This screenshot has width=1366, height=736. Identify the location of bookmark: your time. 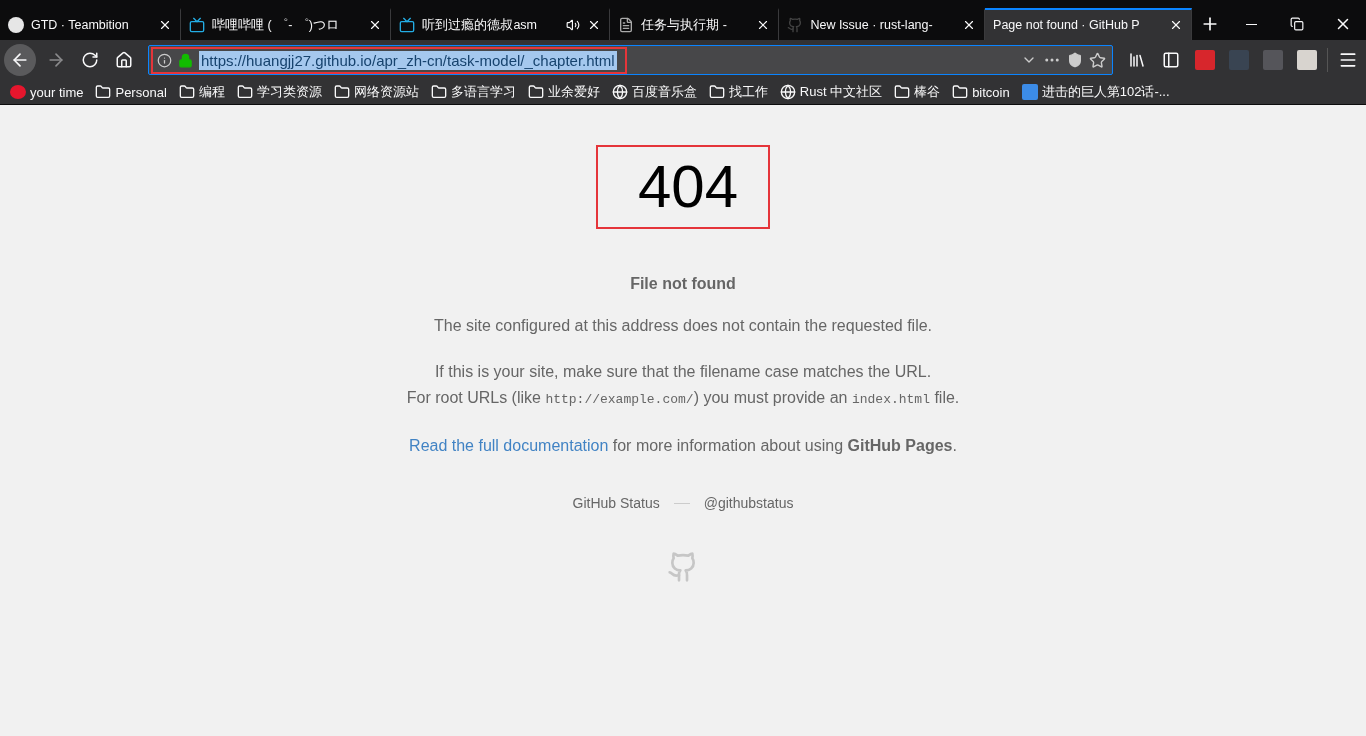
(47, 92).